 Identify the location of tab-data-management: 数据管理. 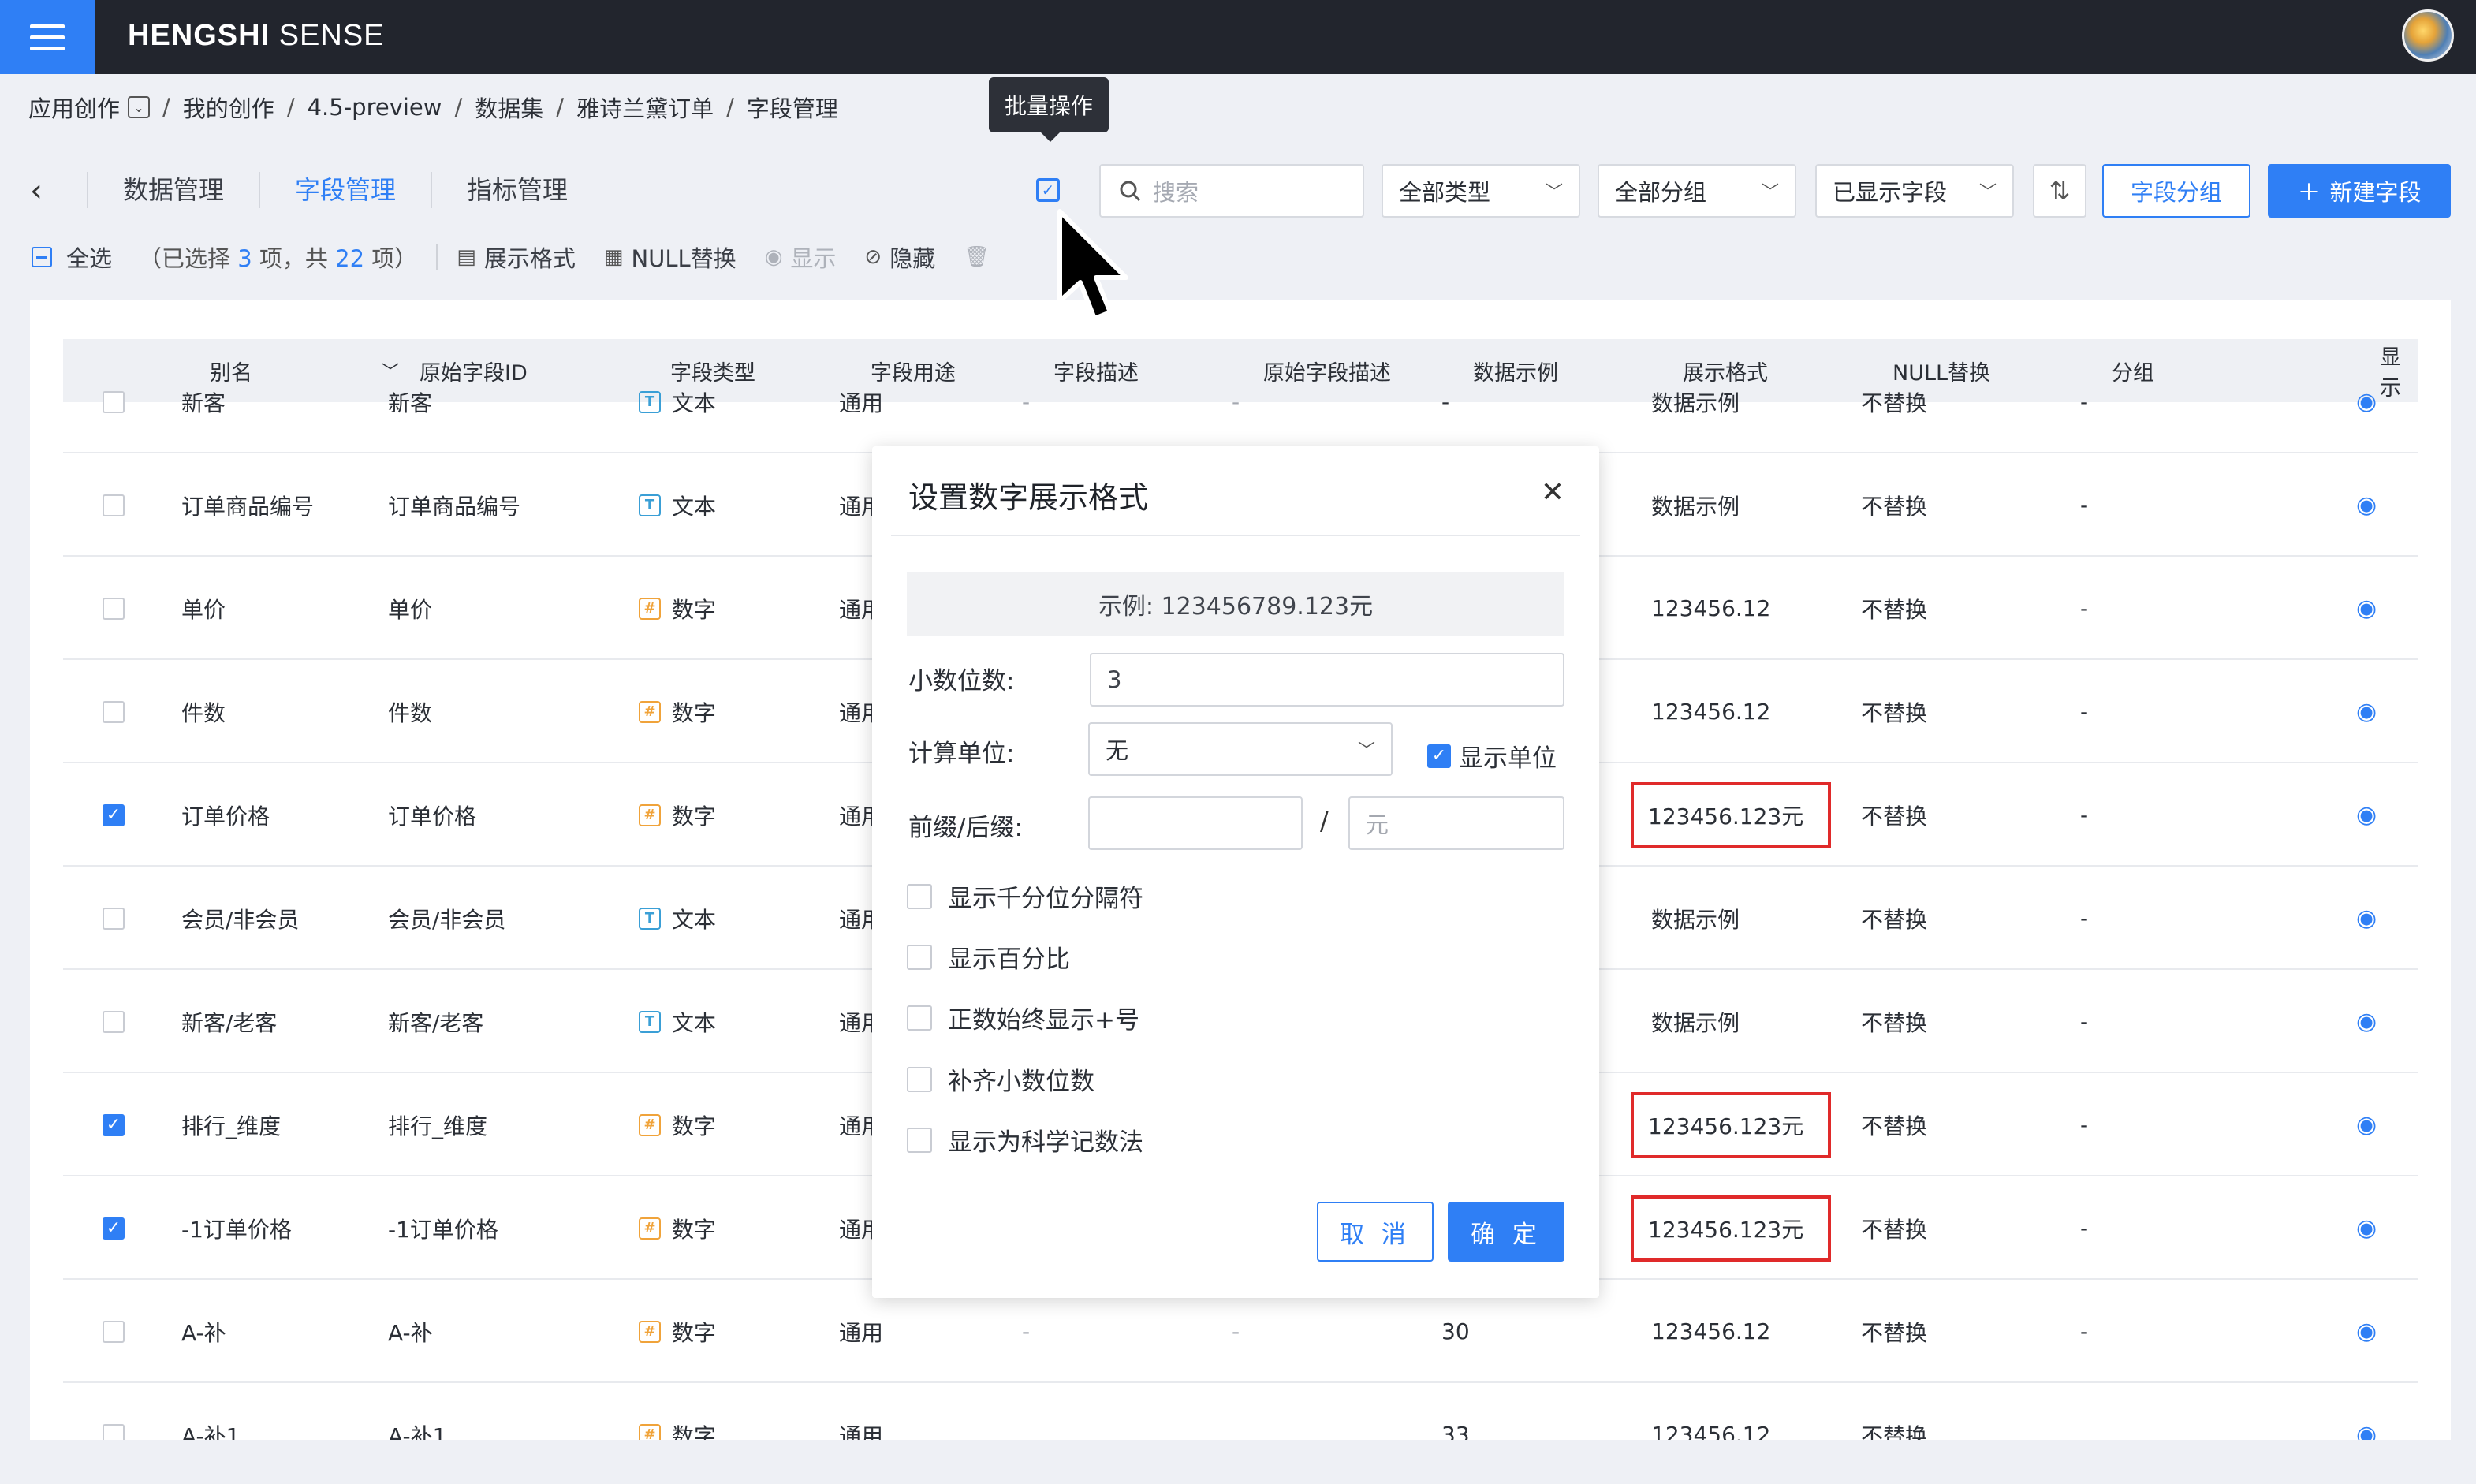
(173, 190).